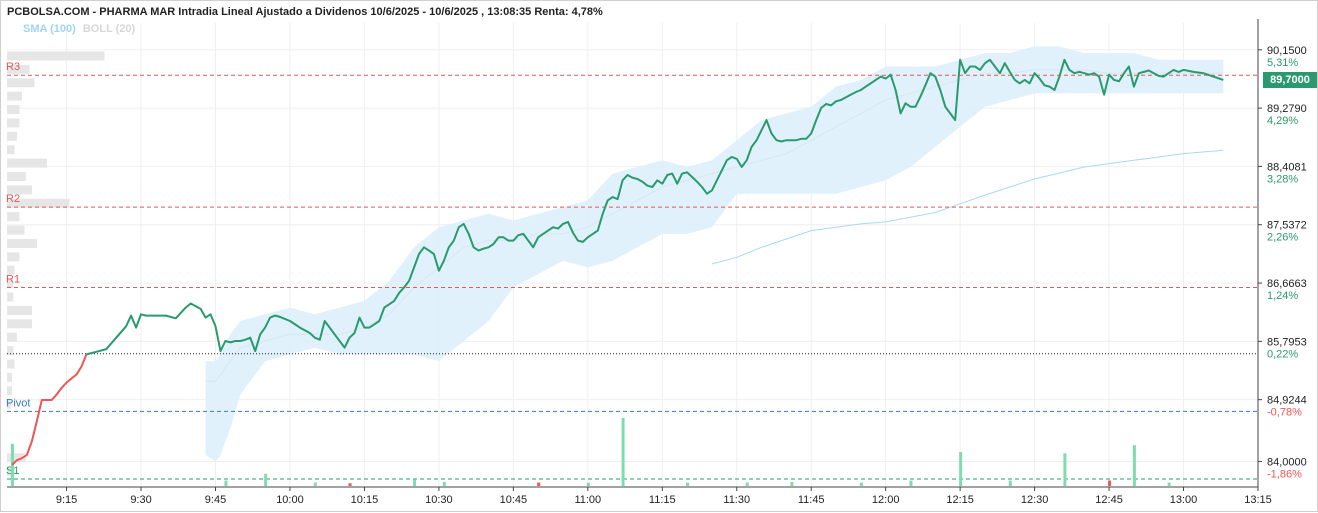 This screenshot has height=513, width=1318. Describe the element at coordinates (1290, 80) in the screenshot. I see `last-price-badge: 89,7000` at that location.